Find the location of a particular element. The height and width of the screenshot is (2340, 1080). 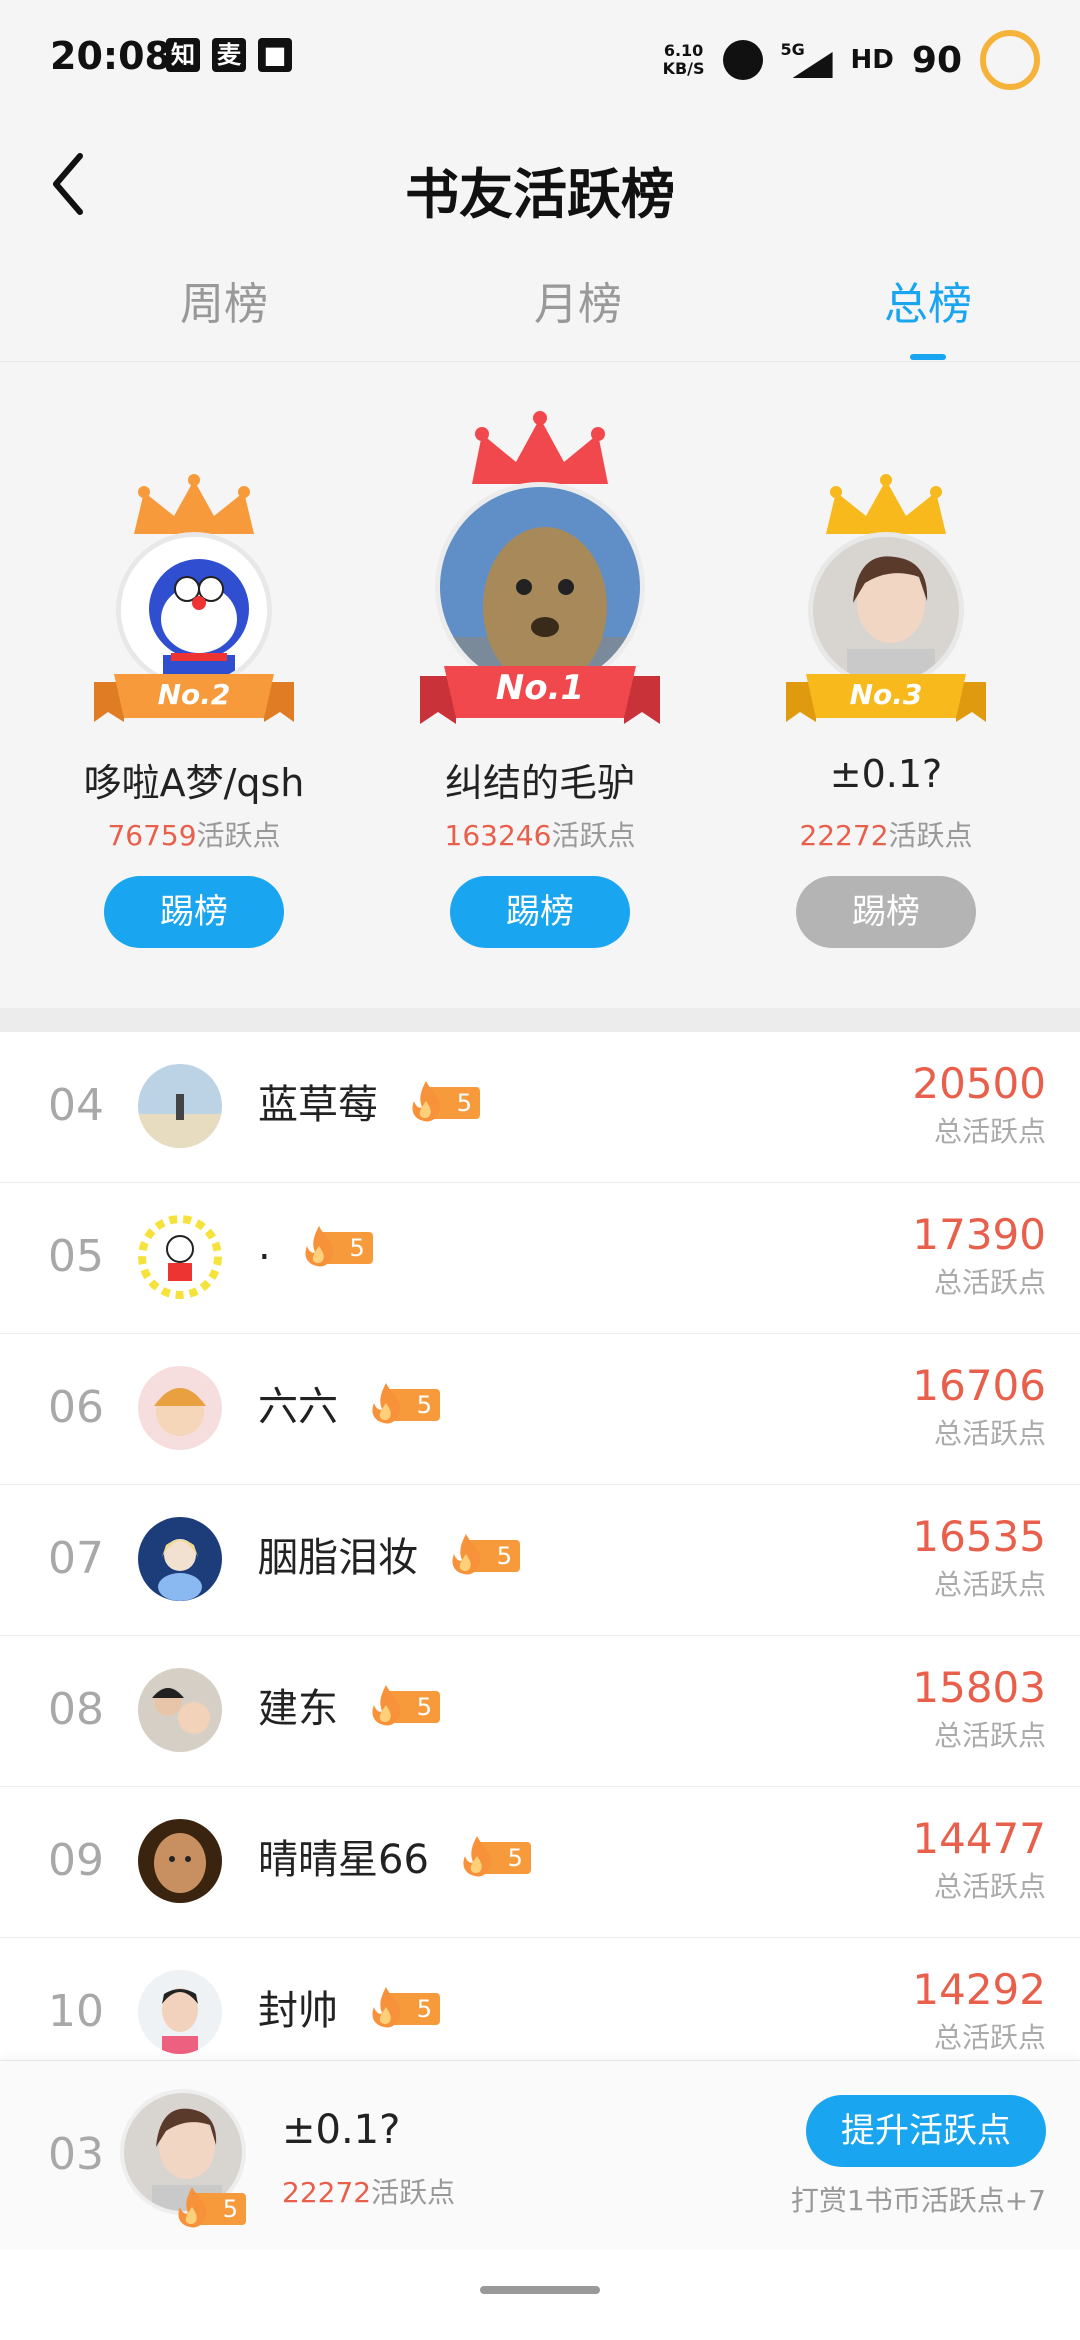

man-avatar-image is located at coordinates (180, 2012).